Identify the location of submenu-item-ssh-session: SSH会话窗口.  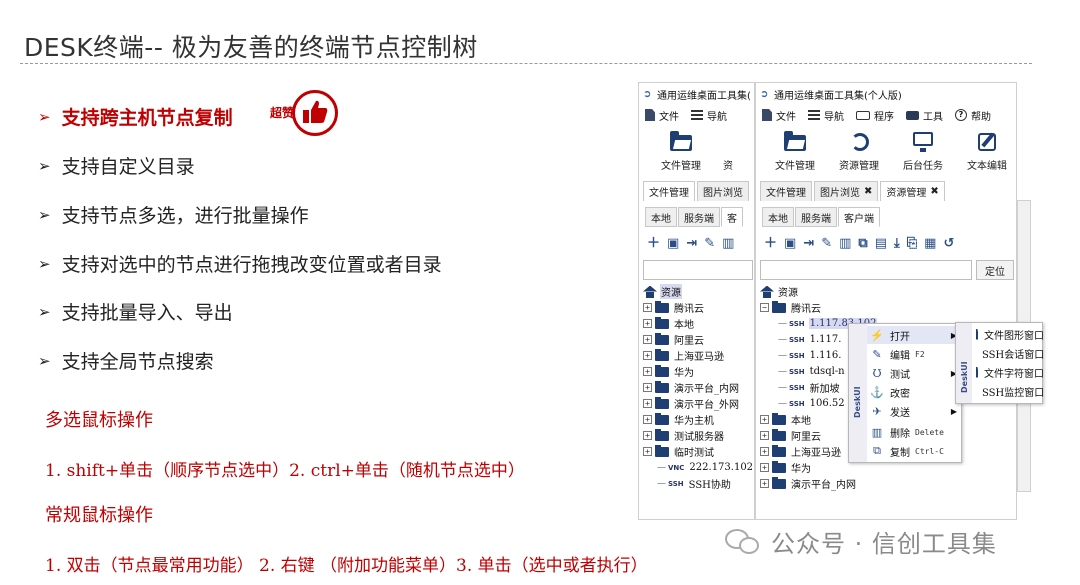
(1008, 353).